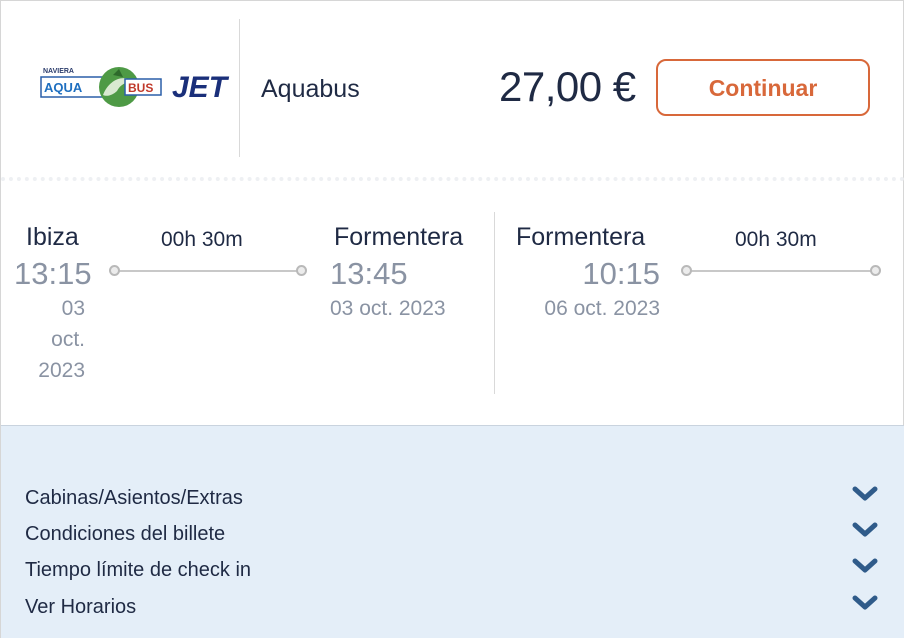  I want to click on outbound-duration: 00h 30m, so click(202, 239).